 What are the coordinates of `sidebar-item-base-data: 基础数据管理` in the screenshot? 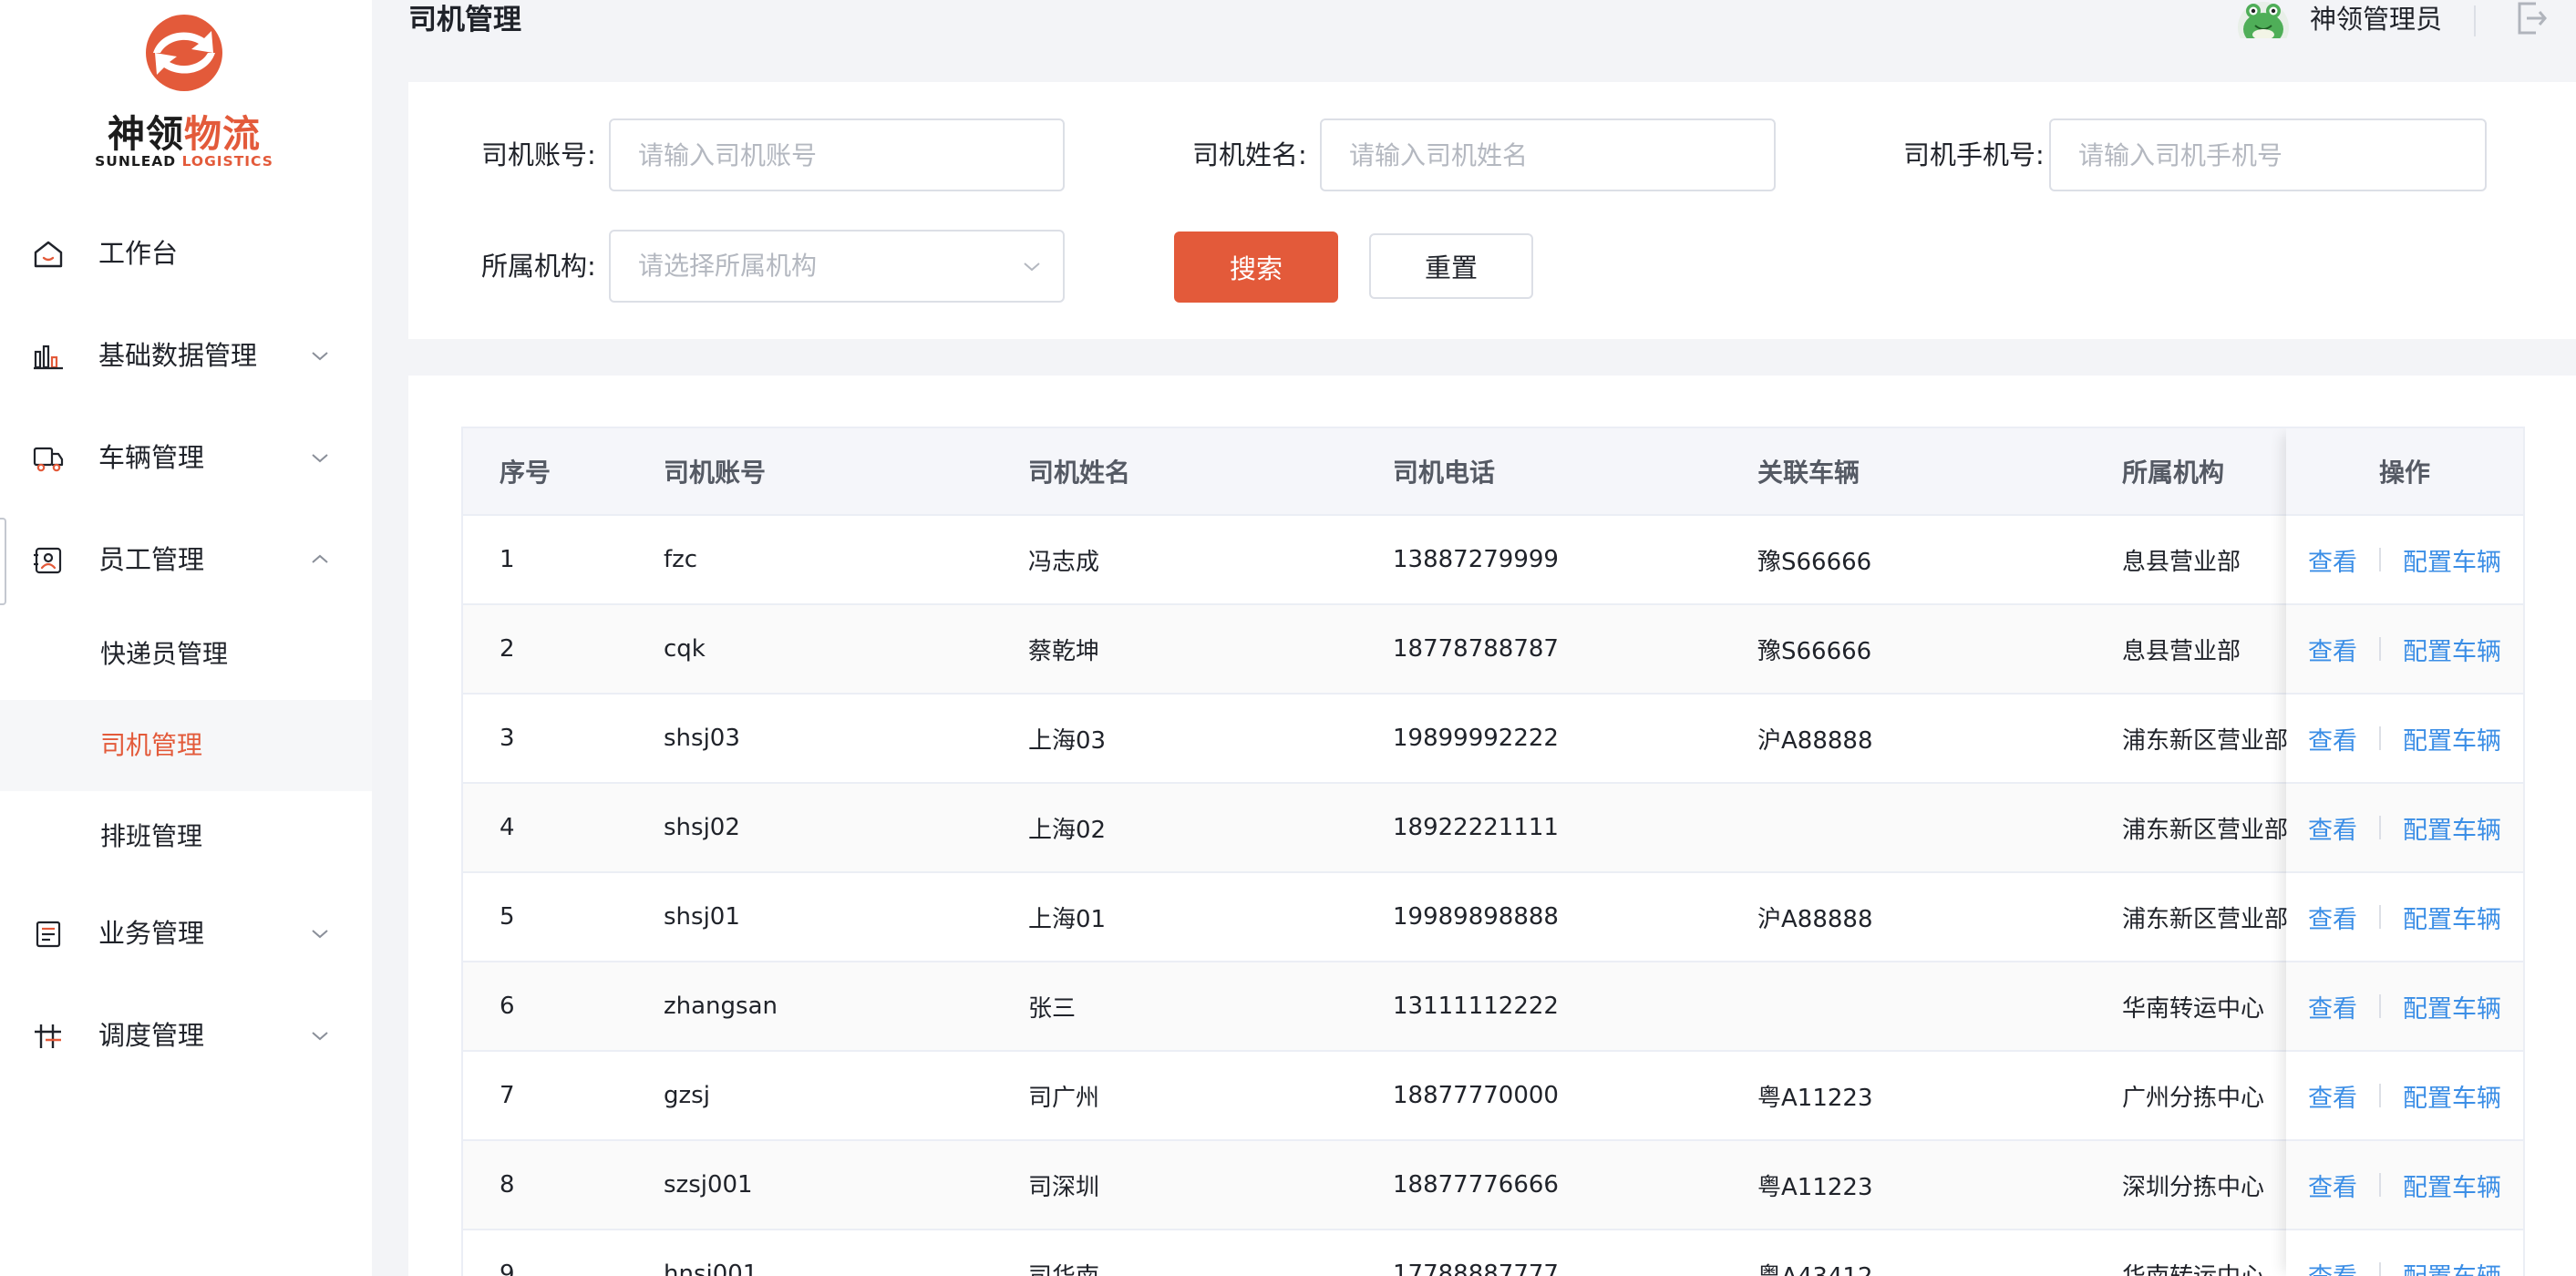 It's located at (186, 355).